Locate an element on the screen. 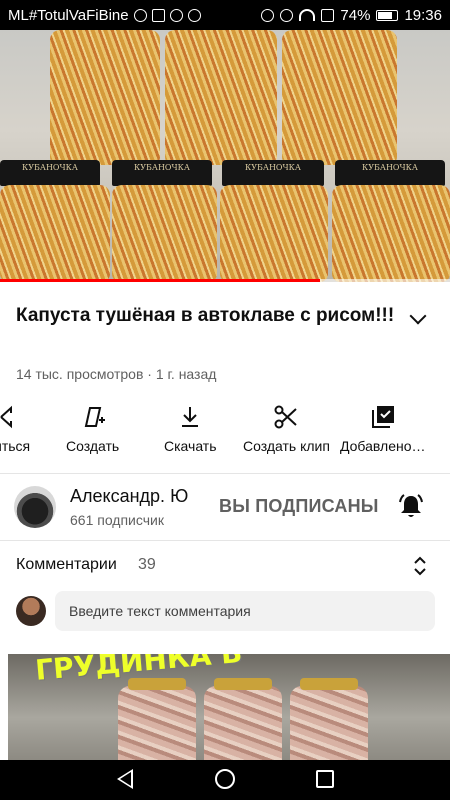 The height and width of the screenshot is (800, 450). wifi-icon is located at coordinates (307, 15).